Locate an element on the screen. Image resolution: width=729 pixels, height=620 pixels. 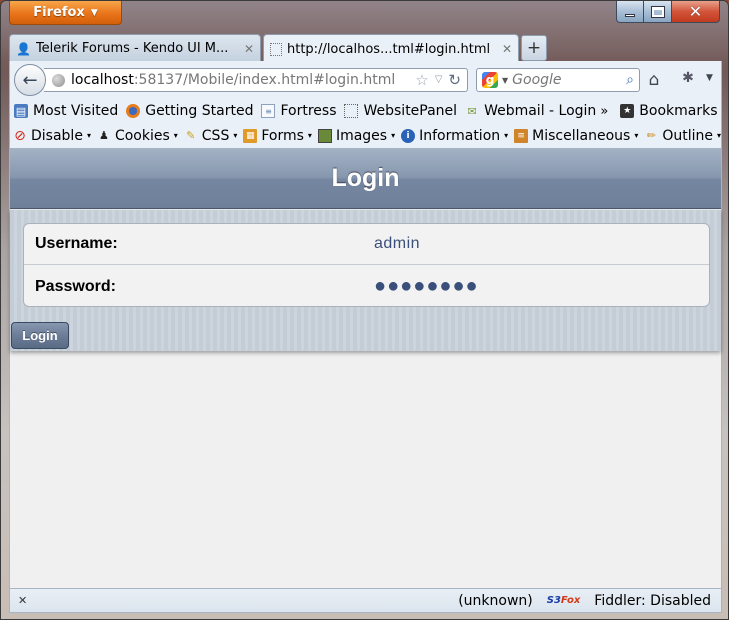
tab-title: http://localhos...tml#login.html is located at coordinates (389, 49).